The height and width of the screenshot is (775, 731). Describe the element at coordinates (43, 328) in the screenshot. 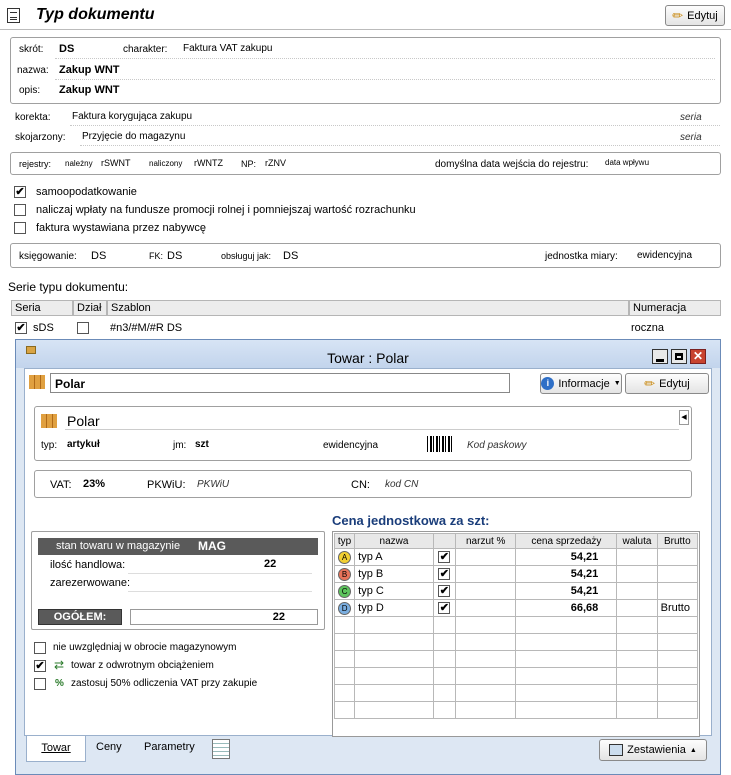

I see `seria-value: sDS` at that location.